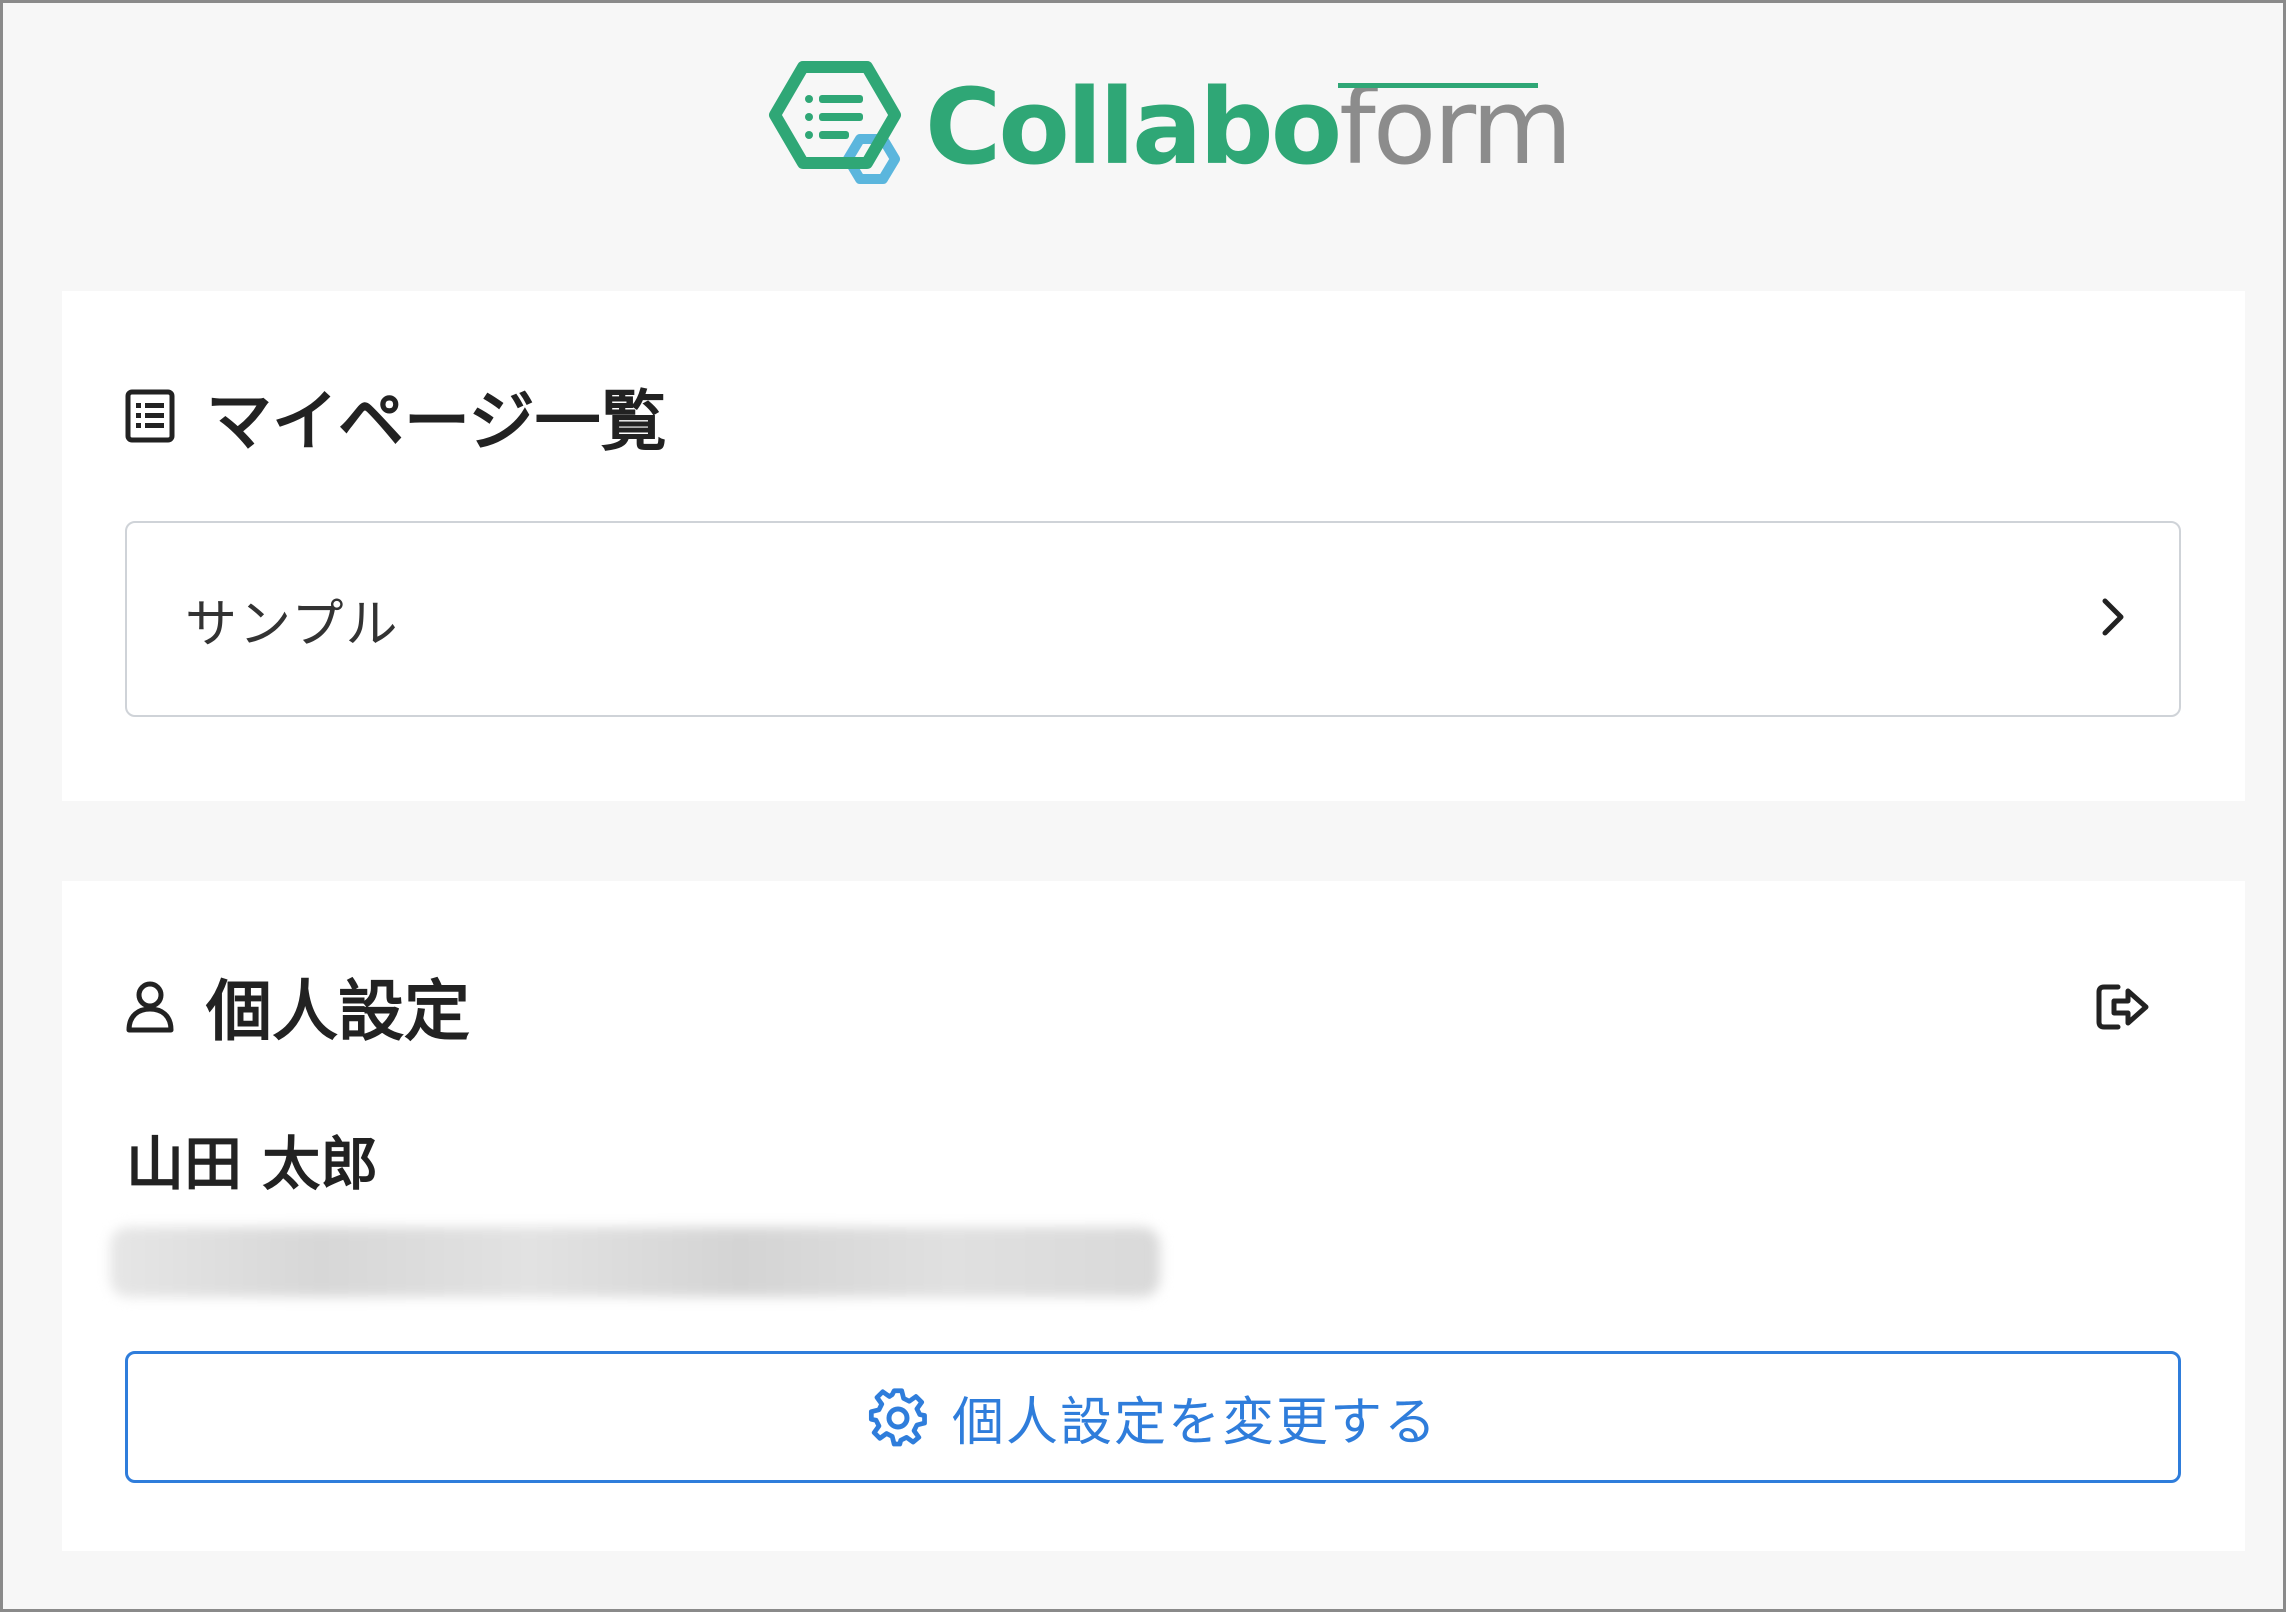 The image size is (2286, 1612). Describe the element at coordinates (898, 1417) in the screenshot. I see `gear-icon` at that location.